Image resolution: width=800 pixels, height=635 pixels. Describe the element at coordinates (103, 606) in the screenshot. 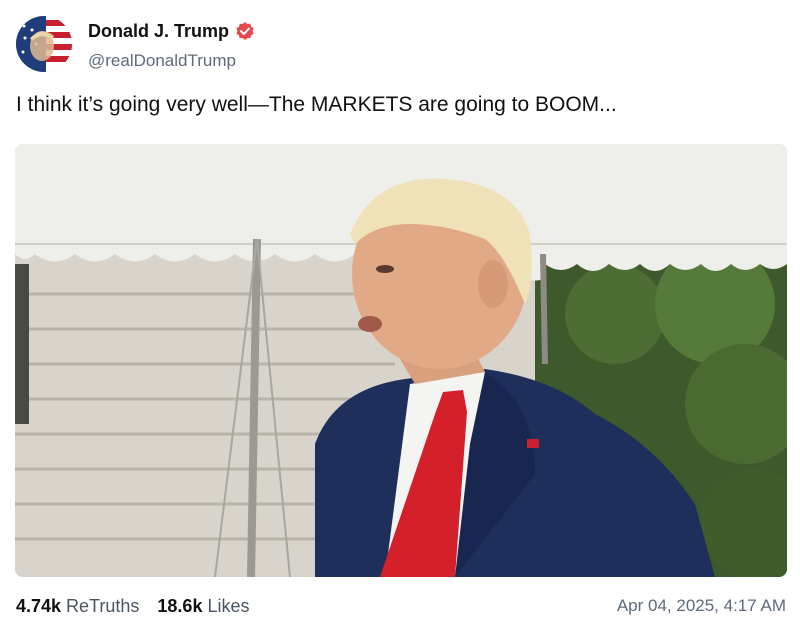

I see `retruths-label: ReTruths` at that location.